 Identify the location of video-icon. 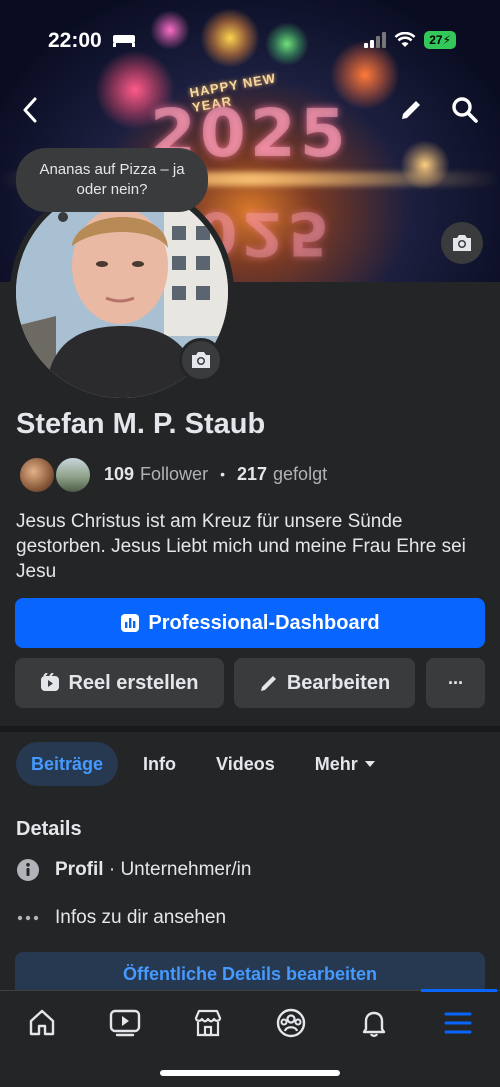
(125, 1023).